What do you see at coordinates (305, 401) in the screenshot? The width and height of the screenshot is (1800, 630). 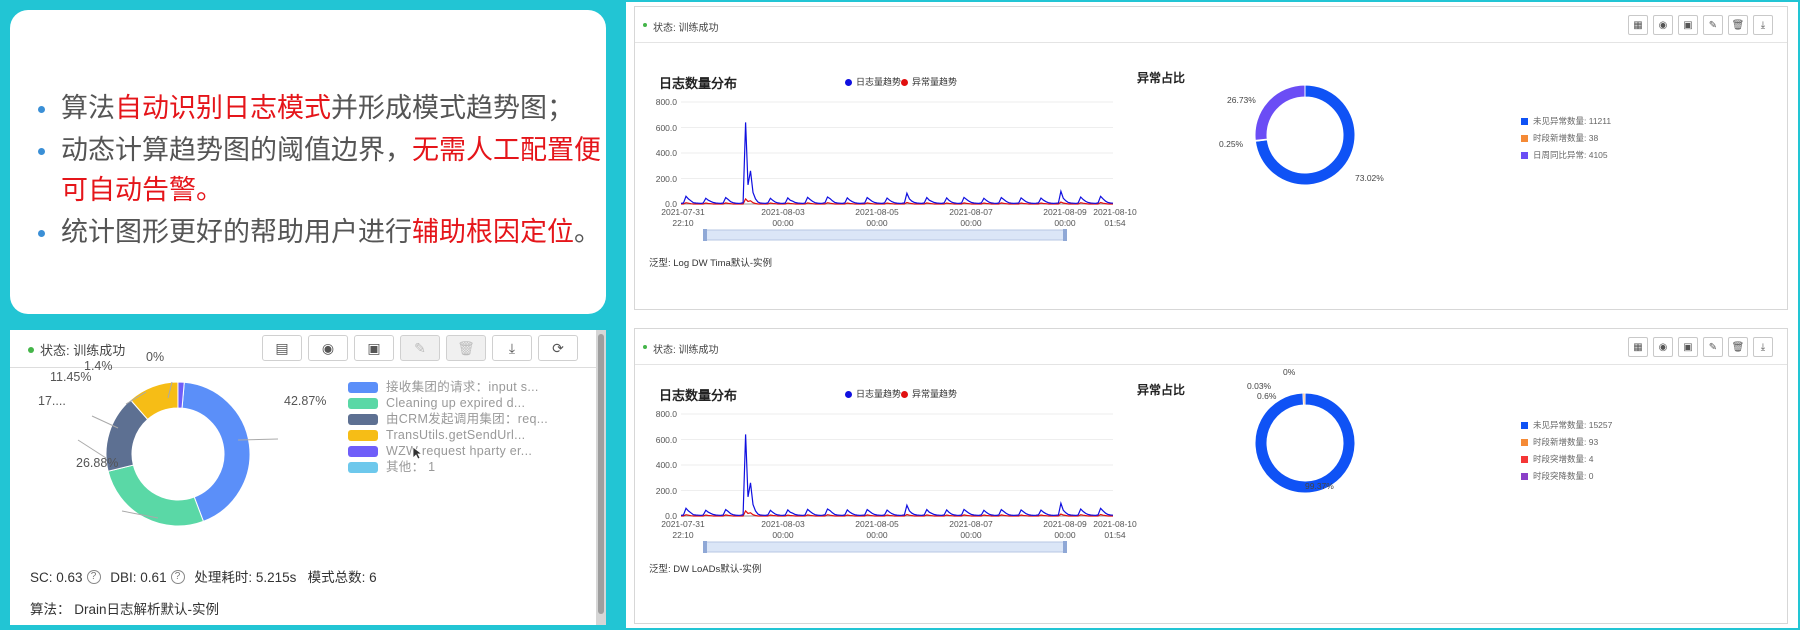 I see `pie-label: 42.87%` at bounding box center [305, 401].